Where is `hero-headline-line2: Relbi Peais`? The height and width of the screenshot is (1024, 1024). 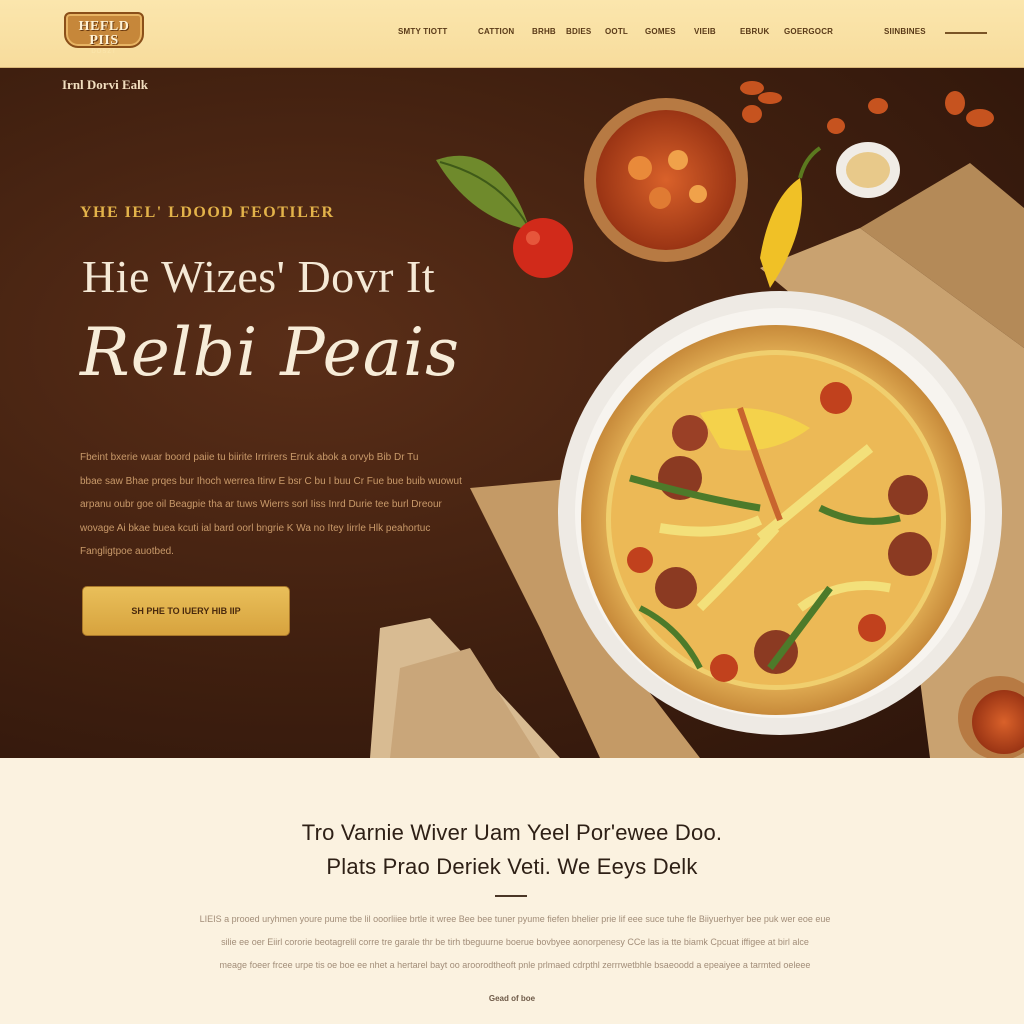
hero-headline-line2: Relbi Peais is located at coordinates (270, 352).